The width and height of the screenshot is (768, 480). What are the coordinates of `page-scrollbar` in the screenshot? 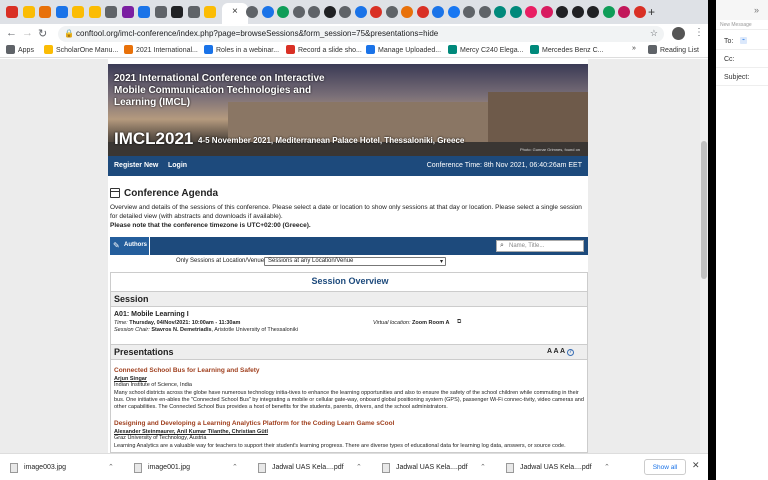 It's located at (704, 256).